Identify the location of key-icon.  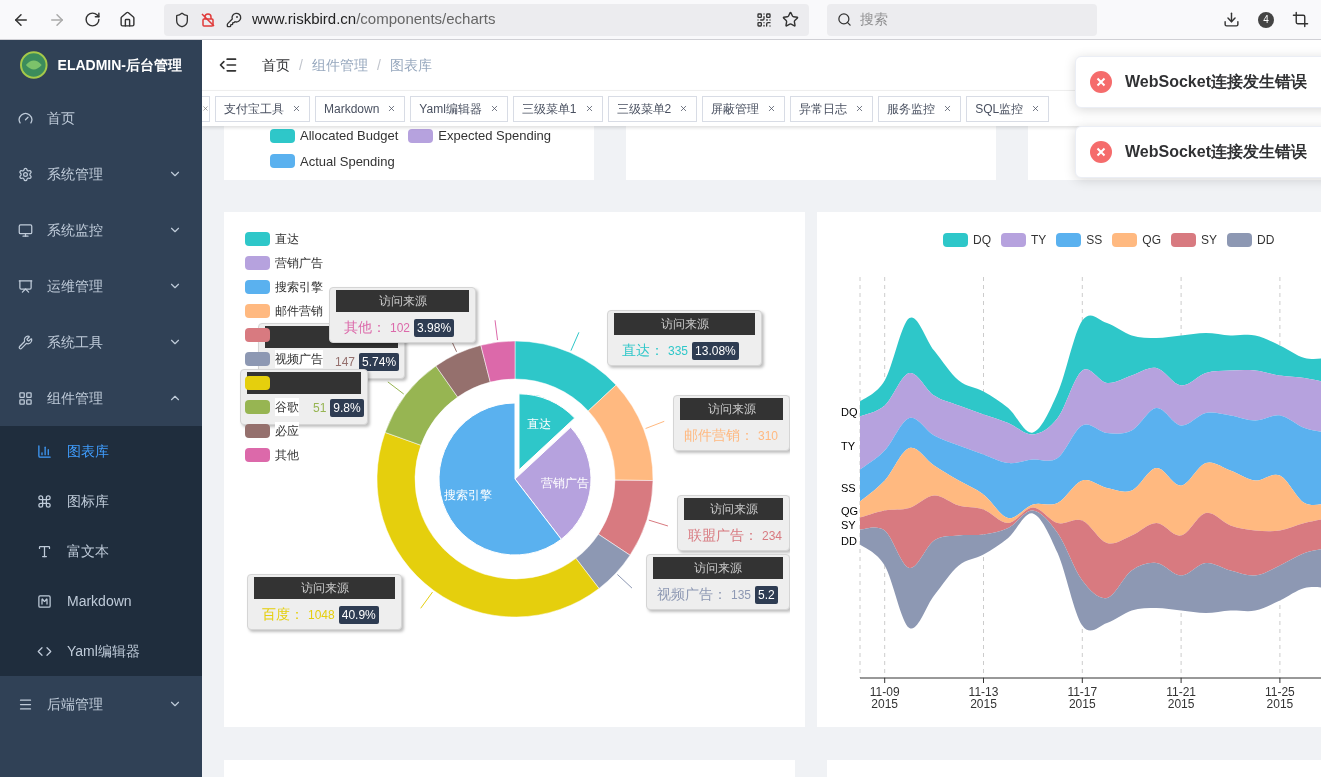
(234, 19).